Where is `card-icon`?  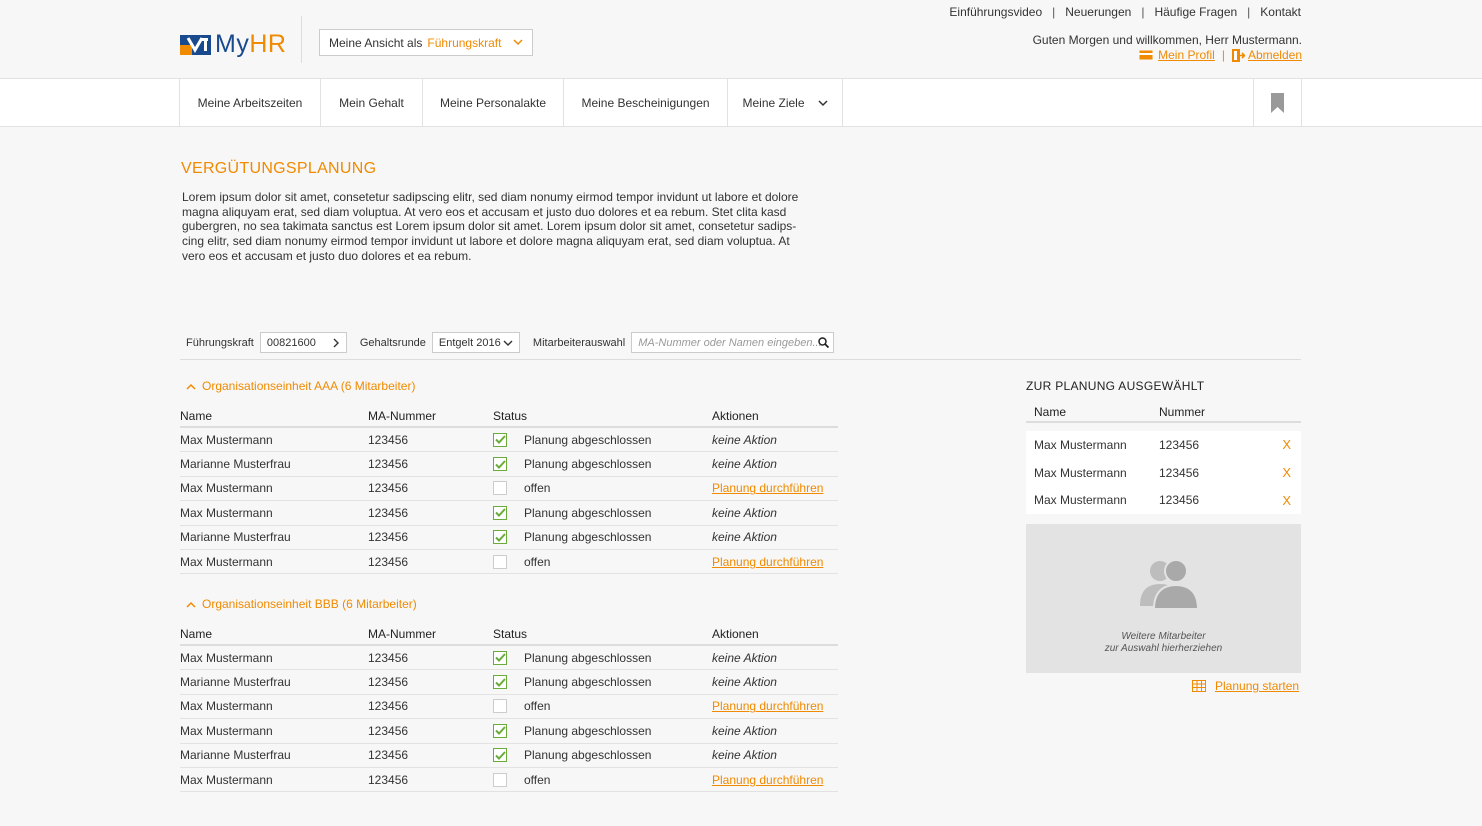 card-icon is located at coordinates (1146, 55).